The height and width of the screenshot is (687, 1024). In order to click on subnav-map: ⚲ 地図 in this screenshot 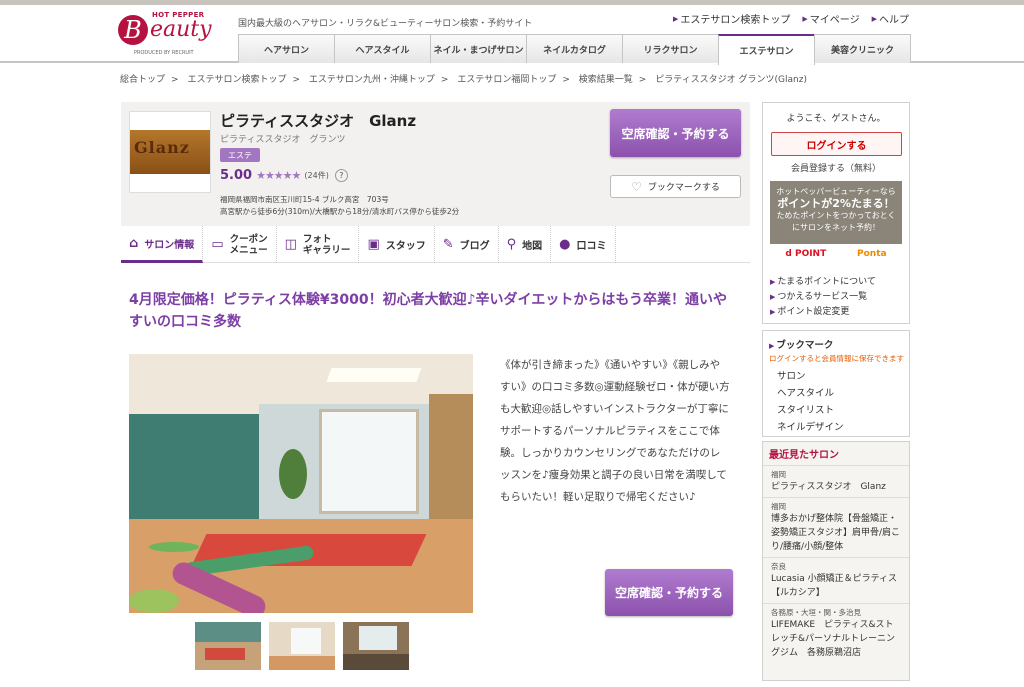, I will do `click(525, 244)`.